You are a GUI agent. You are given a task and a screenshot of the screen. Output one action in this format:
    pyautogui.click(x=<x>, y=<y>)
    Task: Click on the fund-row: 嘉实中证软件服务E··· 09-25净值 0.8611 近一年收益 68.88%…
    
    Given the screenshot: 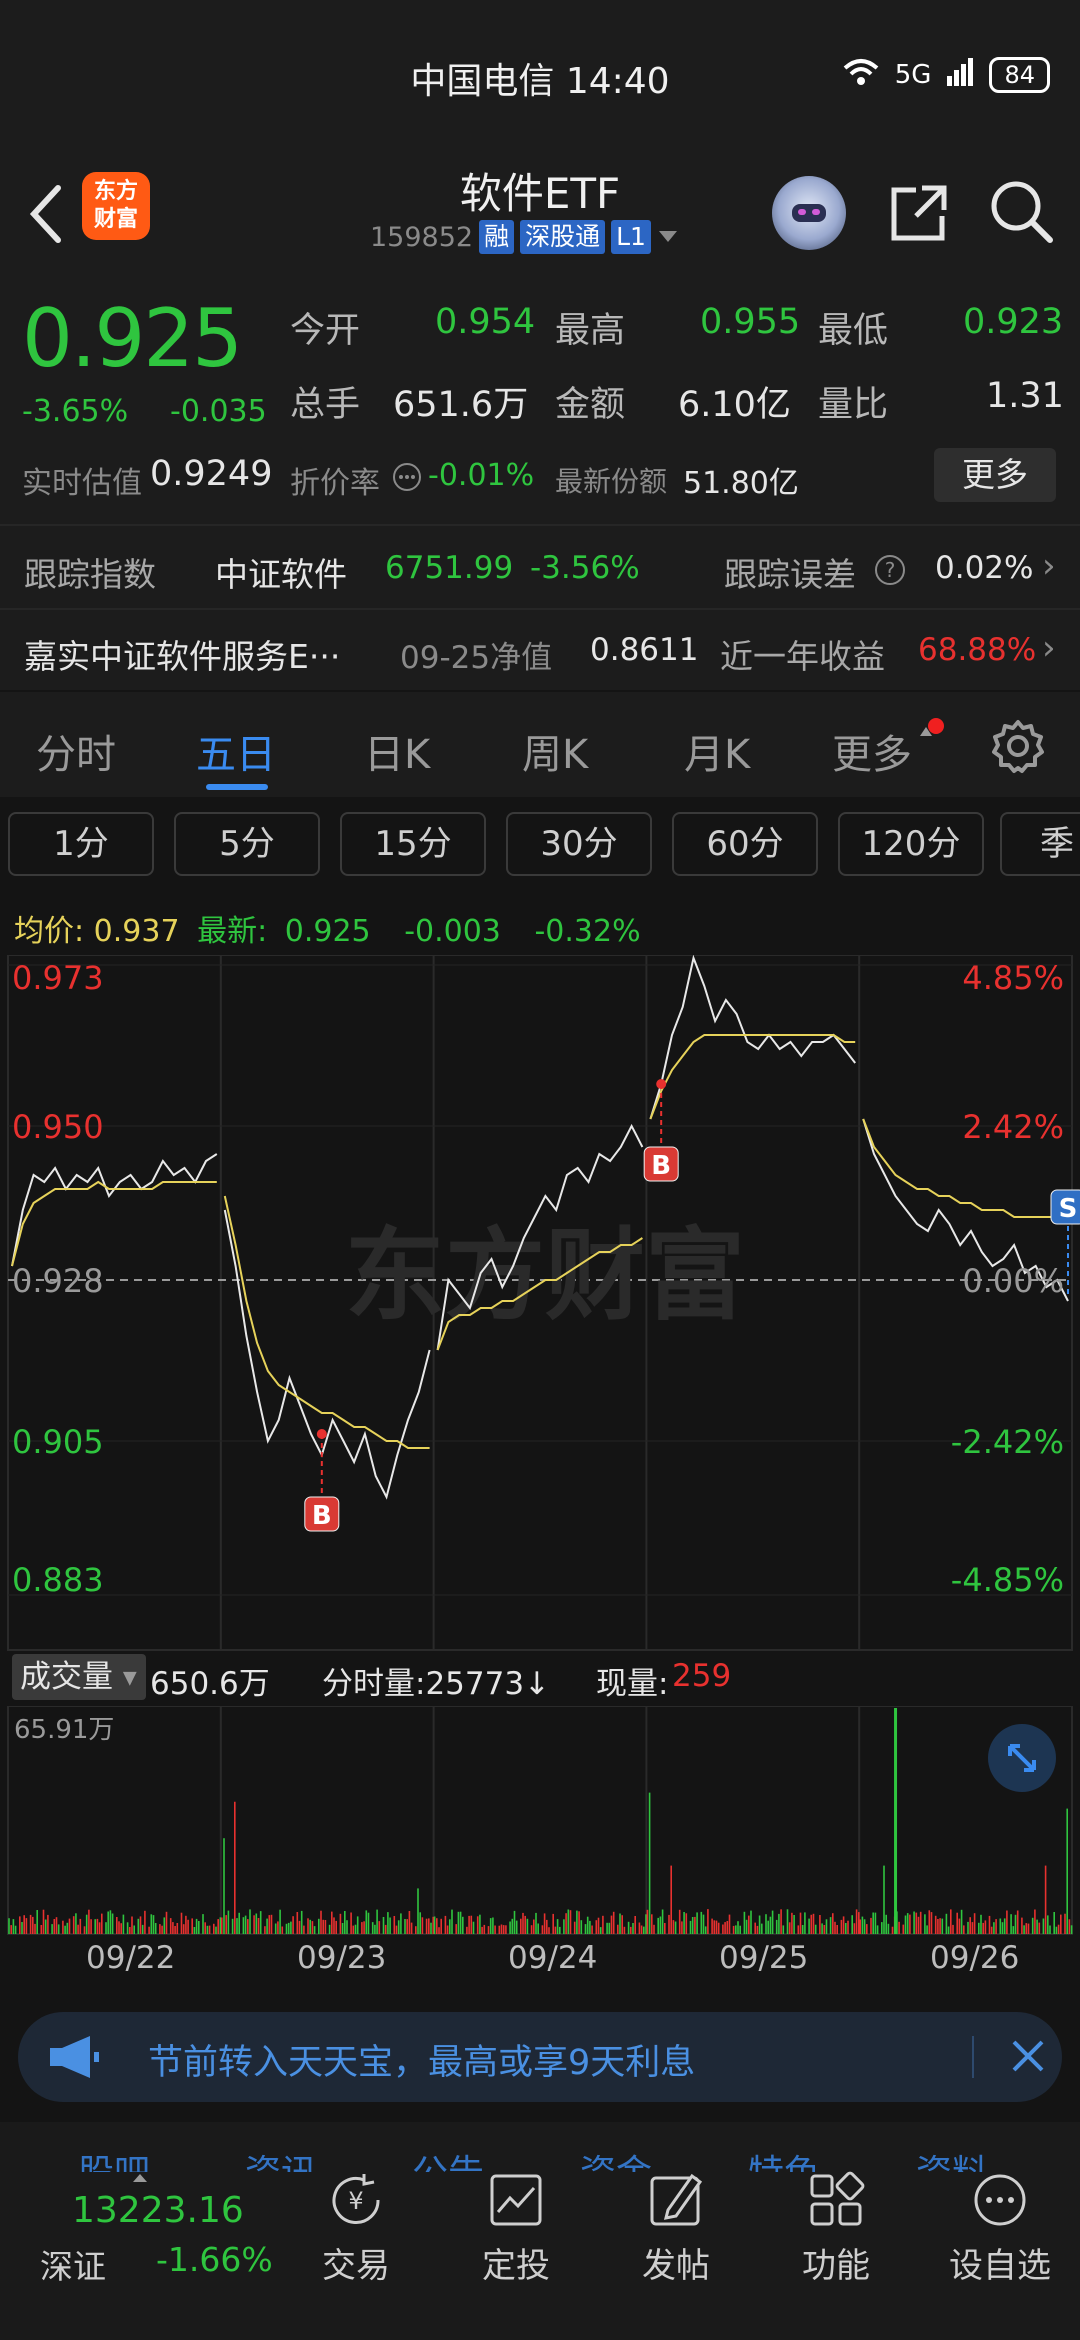 What is the action you would take?
    pyautogui.click(x=540, y=650)
    